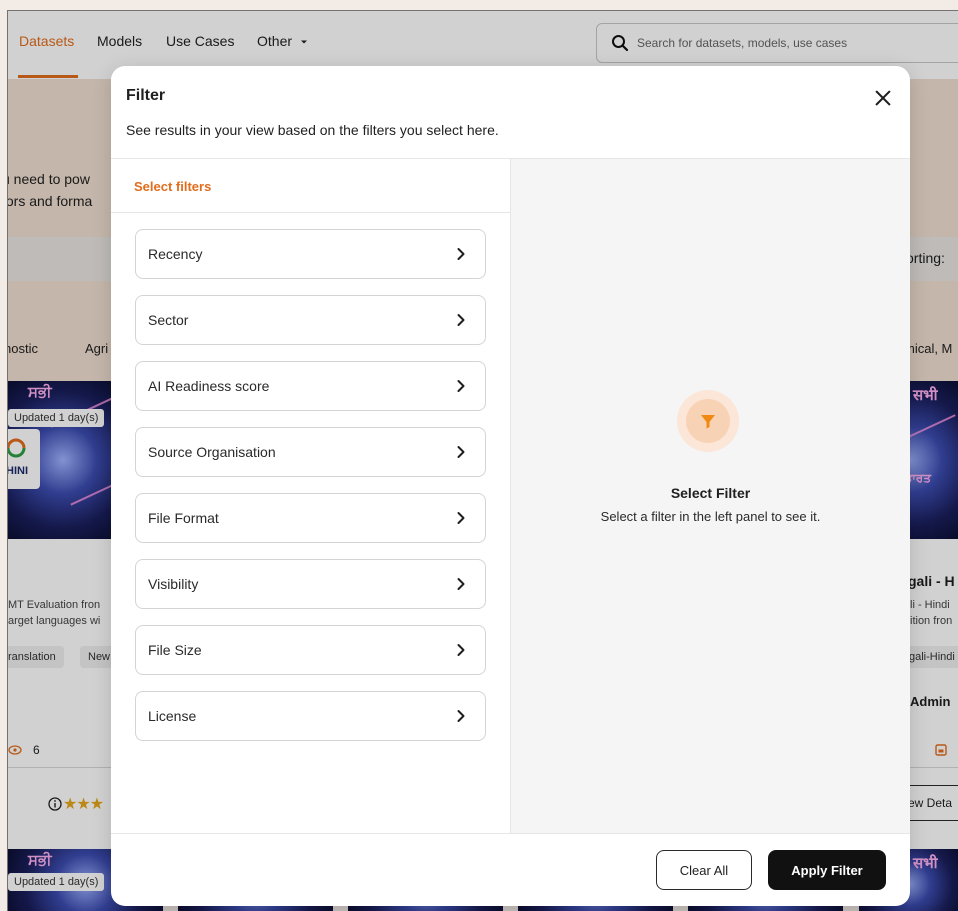  What do you see at coordinates (146, 95) in the screenshot?
I see `modal-title: Filter` at bounding box center [146, 95].